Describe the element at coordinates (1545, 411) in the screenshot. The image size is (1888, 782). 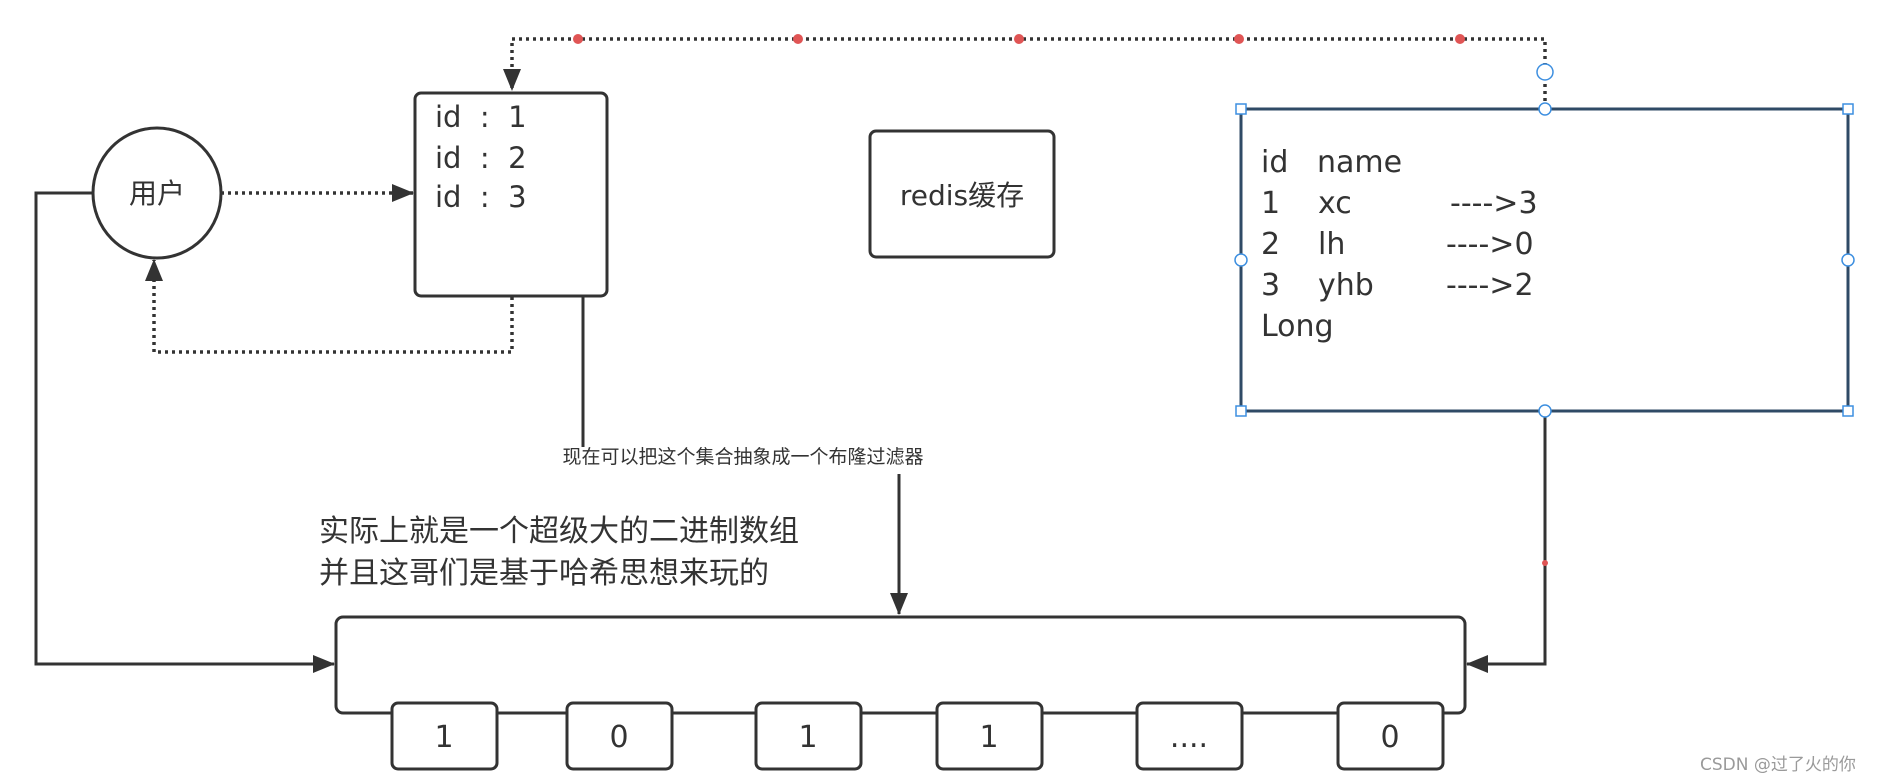
I see `connection-point-bottom` at that location.